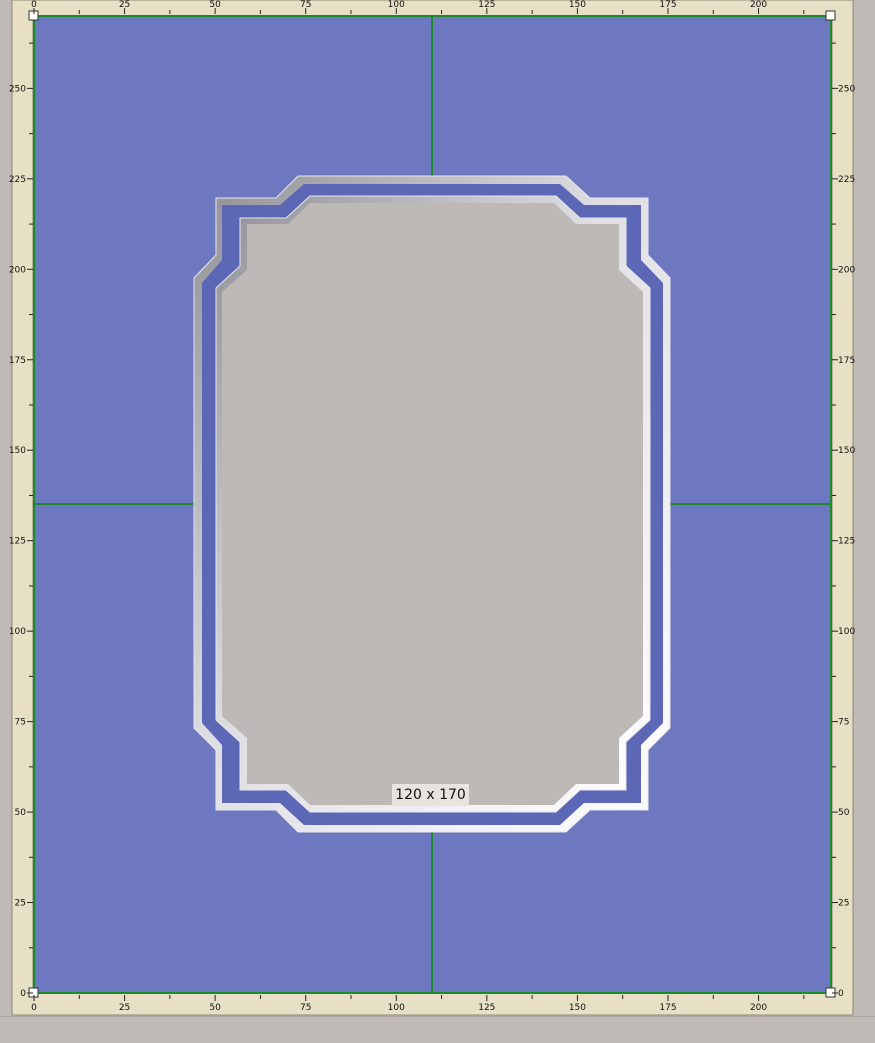 This screenshot has width=875, height=1043. I want to click on ruler-label-left: 100, so click(17, 632).